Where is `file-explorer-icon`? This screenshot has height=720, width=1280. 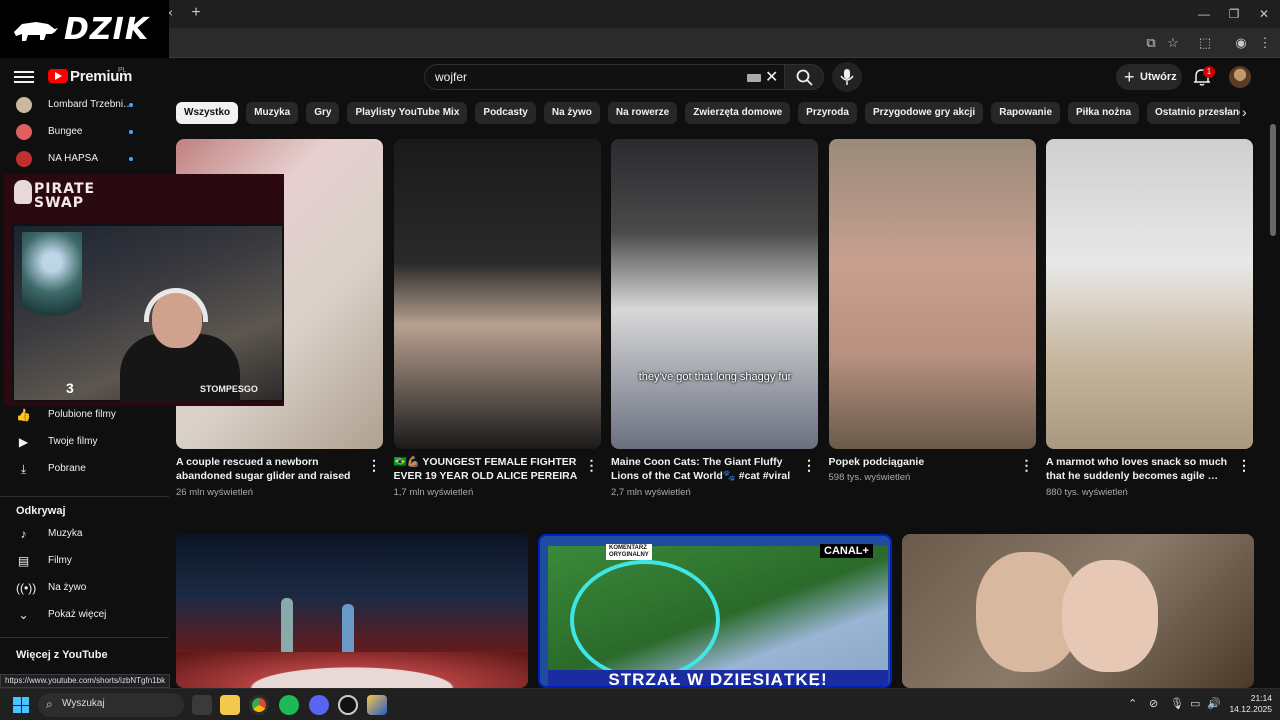
file-explorer-icon is located at coordinates (230, 705).